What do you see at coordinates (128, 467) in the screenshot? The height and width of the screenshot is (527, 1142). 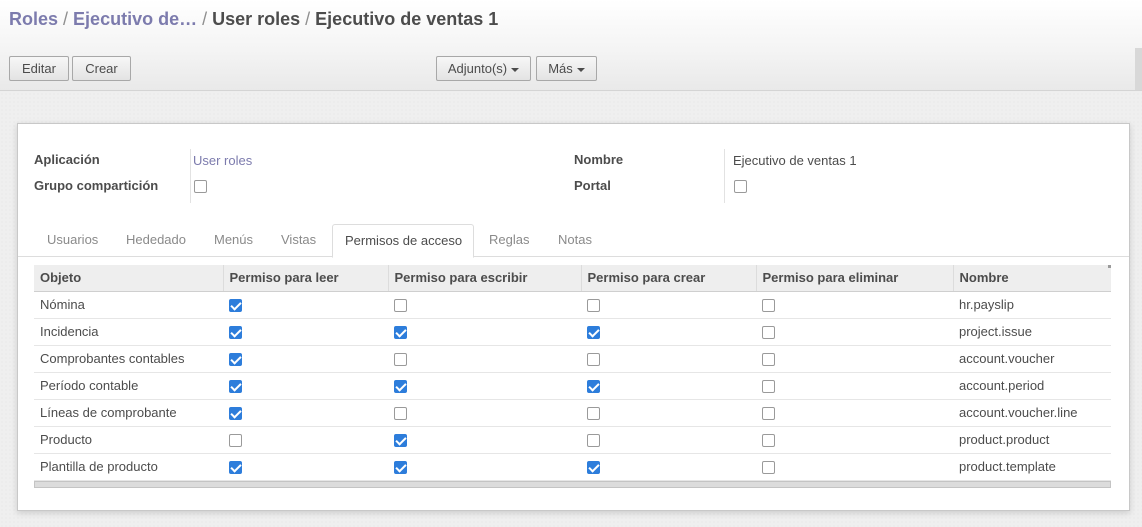 I see `object-cell: Plantilla de producto` at bounding box center [128, 467].